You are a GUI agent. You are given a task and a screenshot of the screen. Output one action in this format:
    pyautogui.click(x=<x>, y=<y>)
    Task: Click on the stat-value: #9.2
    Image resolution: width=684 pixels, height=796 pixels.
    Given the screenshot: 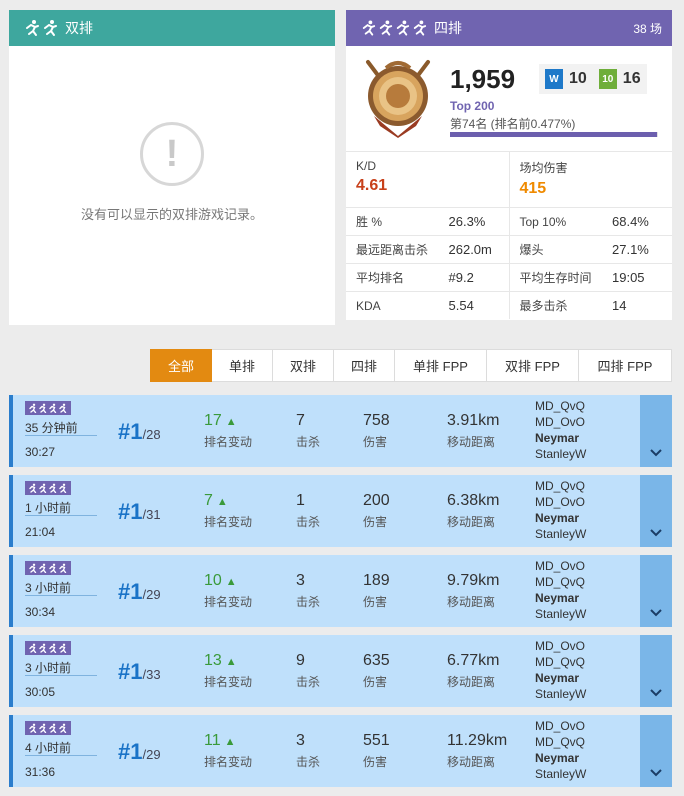 What is the action you would take?
    pyautogui.click(x=461, y=277)
    